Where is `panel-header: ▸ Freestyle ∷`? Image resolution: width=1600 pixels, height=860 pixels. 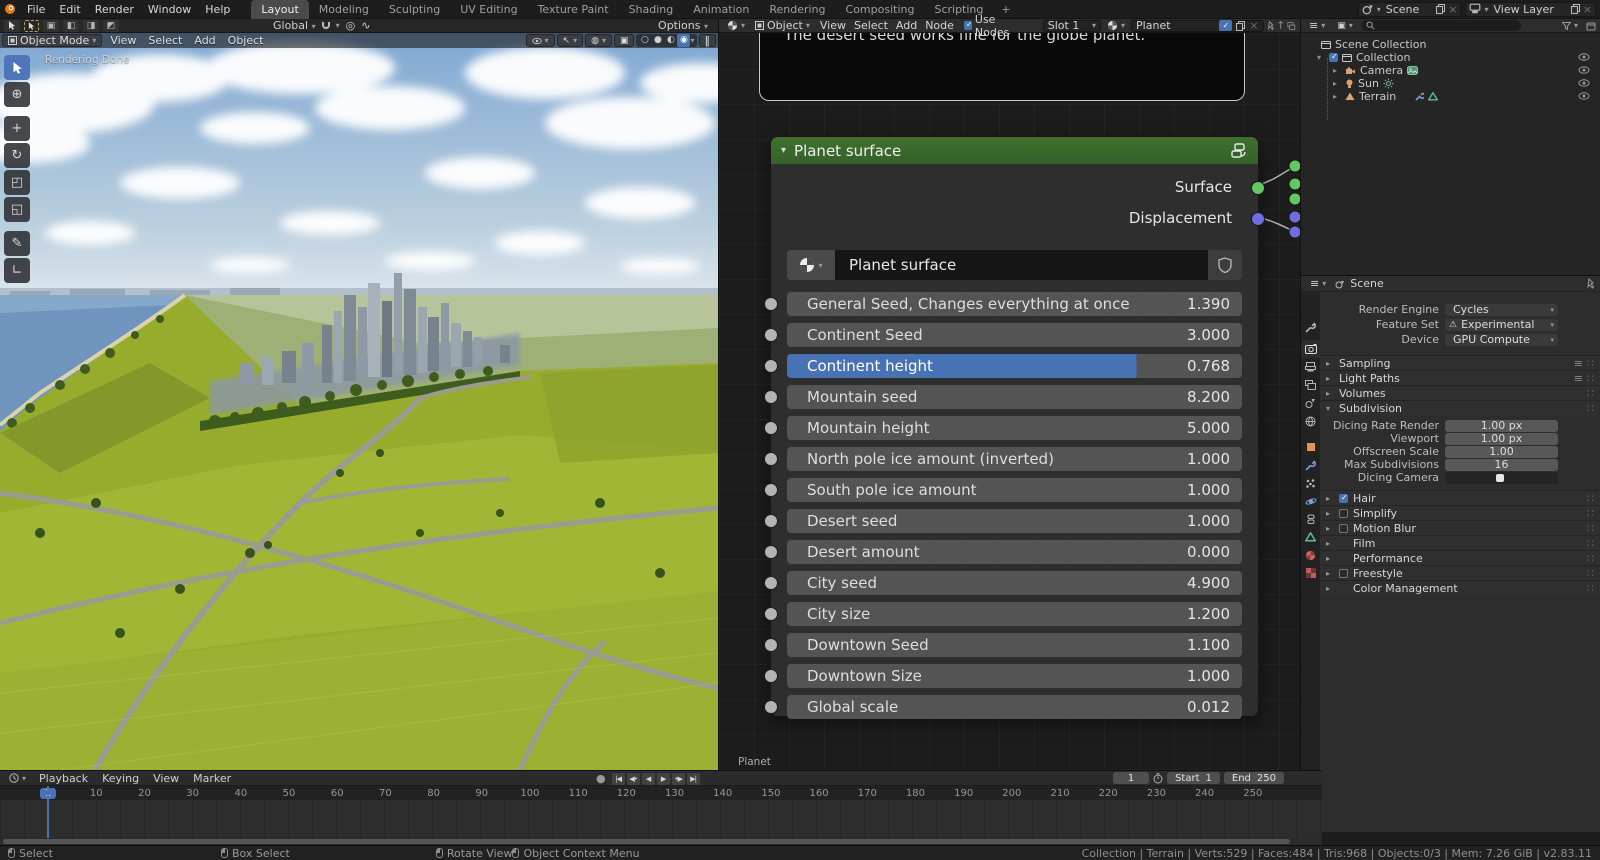 panel-header: ▸ Freestyle ∷ is located at coordinates (1460, 572).